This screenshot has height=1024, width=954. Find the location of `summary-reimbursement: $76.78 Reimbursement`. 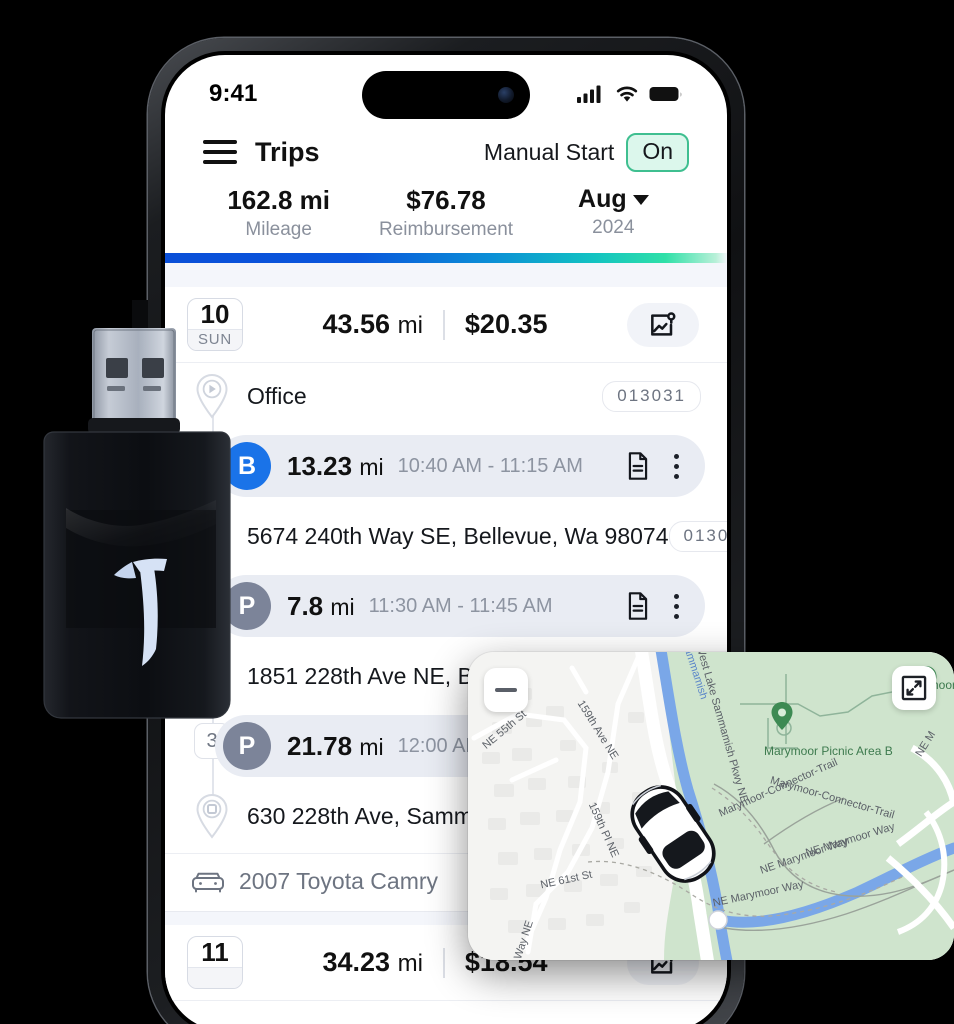

summary-reimbursement: $76.78 Reimbursement is located at coordinates (445, 213).